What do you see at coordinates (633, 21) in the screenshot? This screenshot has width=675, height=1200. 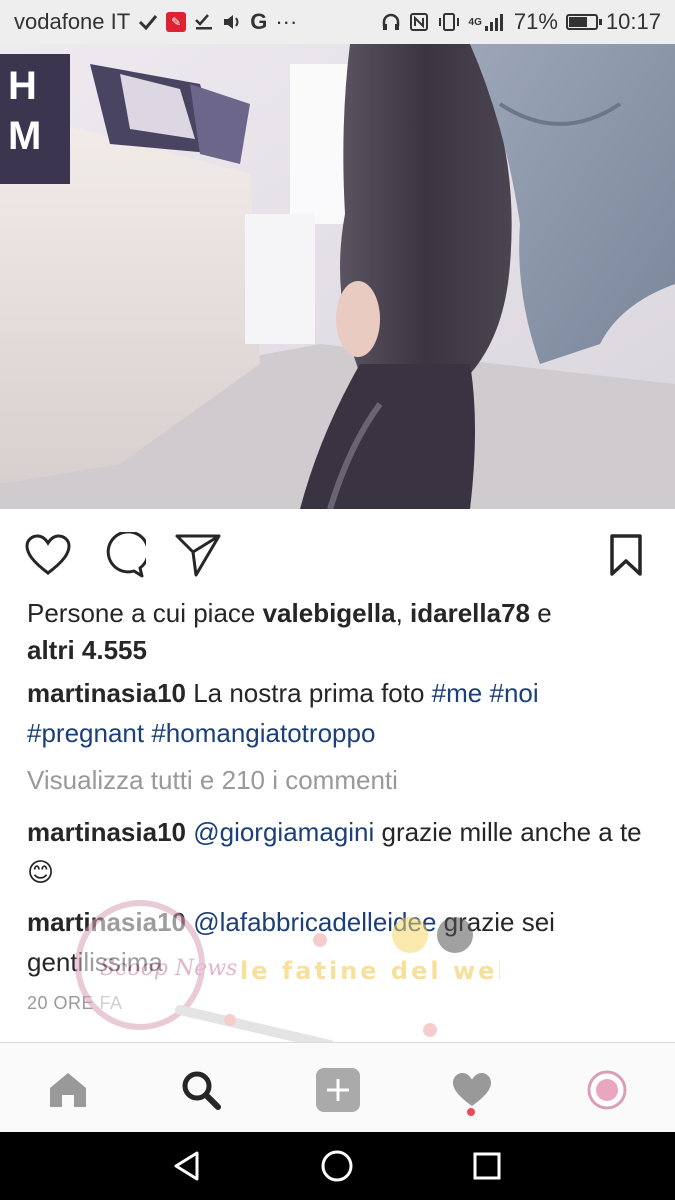 I see `clock: 10:17` at bounding box center [633, 21].